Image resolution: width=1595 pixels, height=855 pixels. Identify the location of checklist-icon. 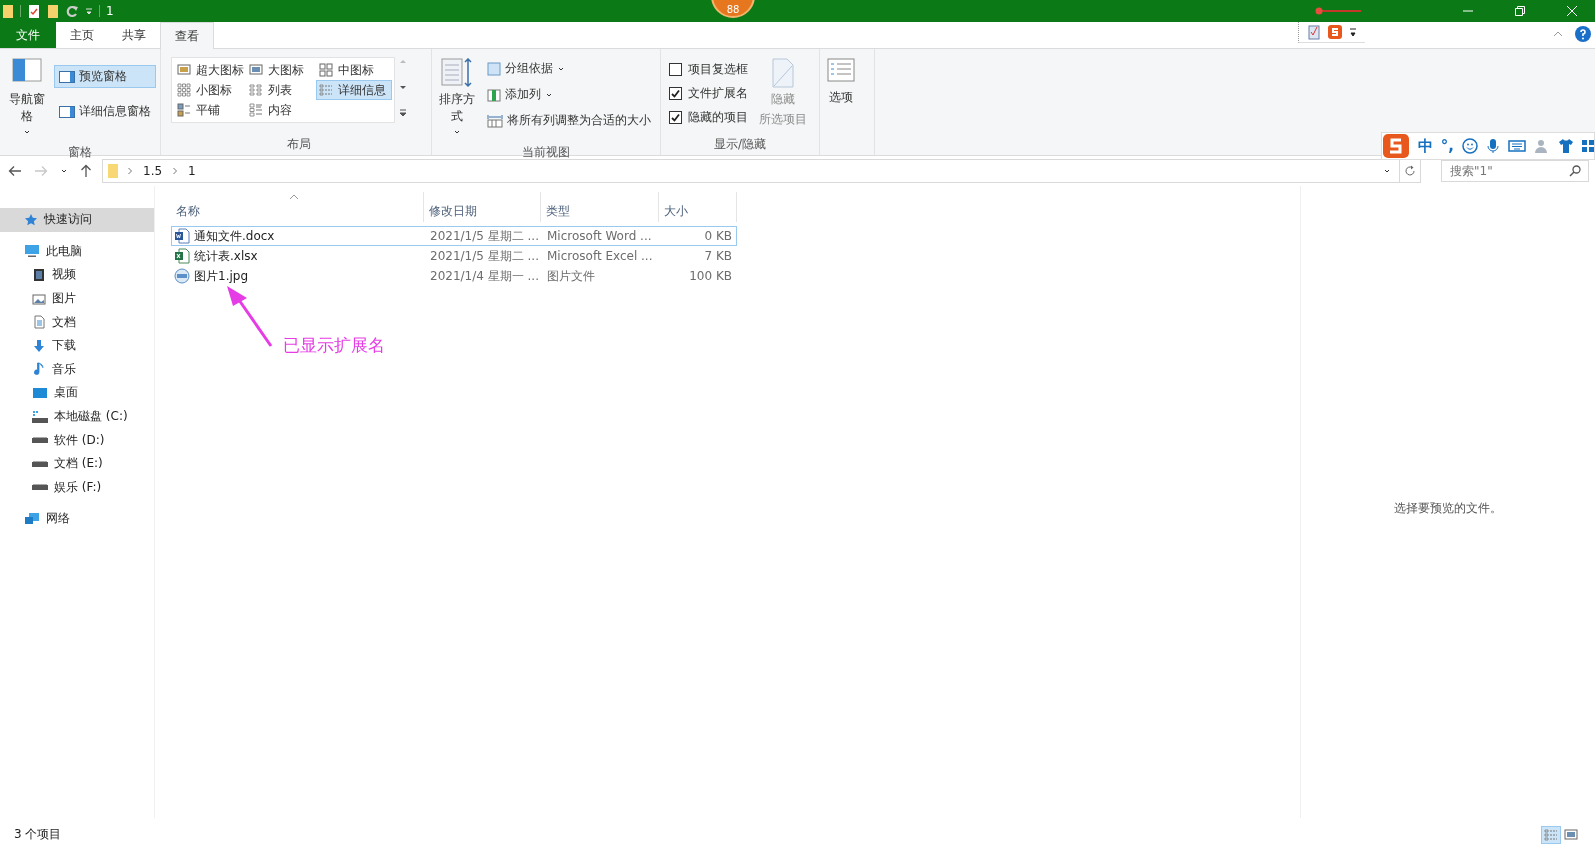
(34, 11).